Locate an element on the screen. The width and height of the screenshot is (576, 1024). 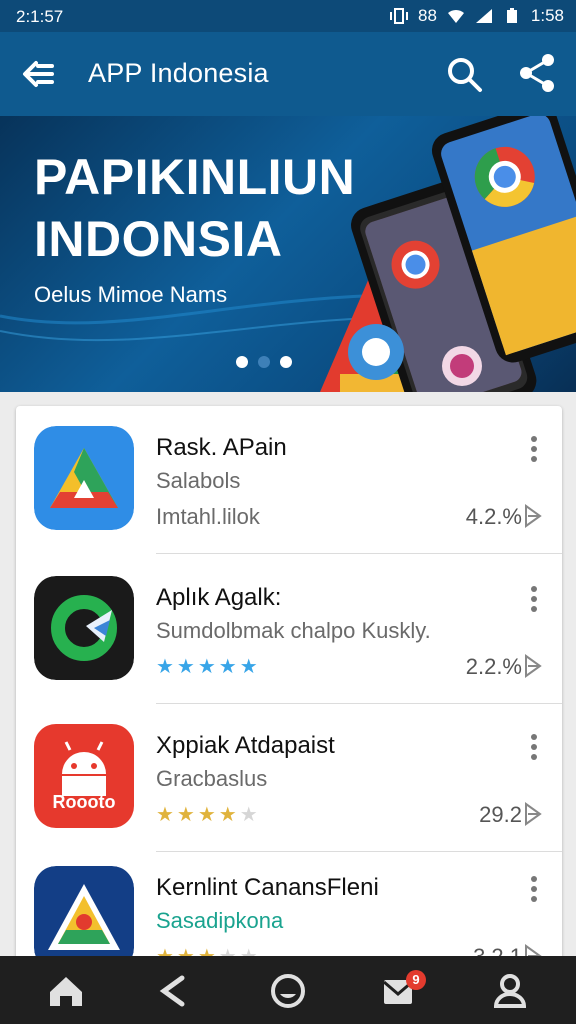
carousel-indicator is located at coordinates (264, 362).